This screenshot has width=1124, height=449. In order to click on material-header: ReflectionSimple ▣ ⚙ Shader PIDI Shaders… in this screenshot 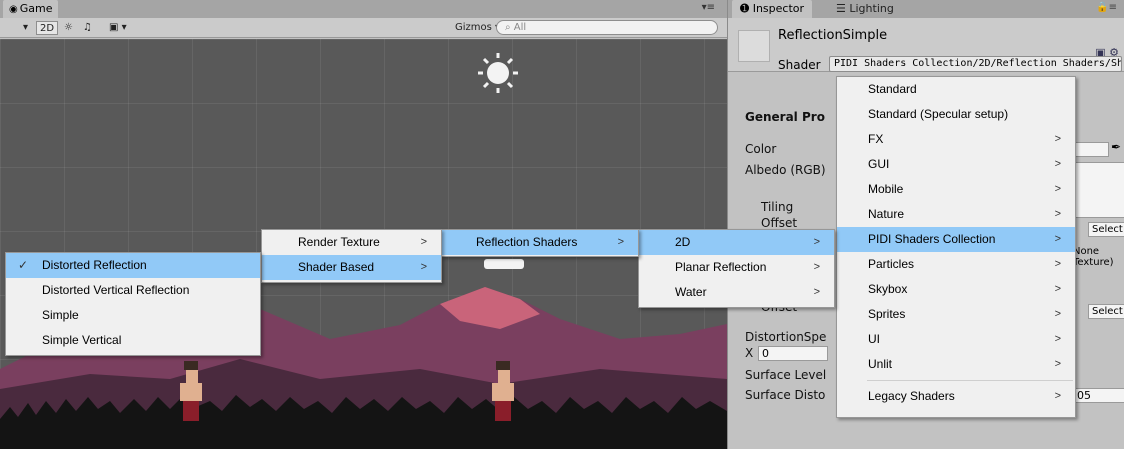, I will do `click(926, 45)`.